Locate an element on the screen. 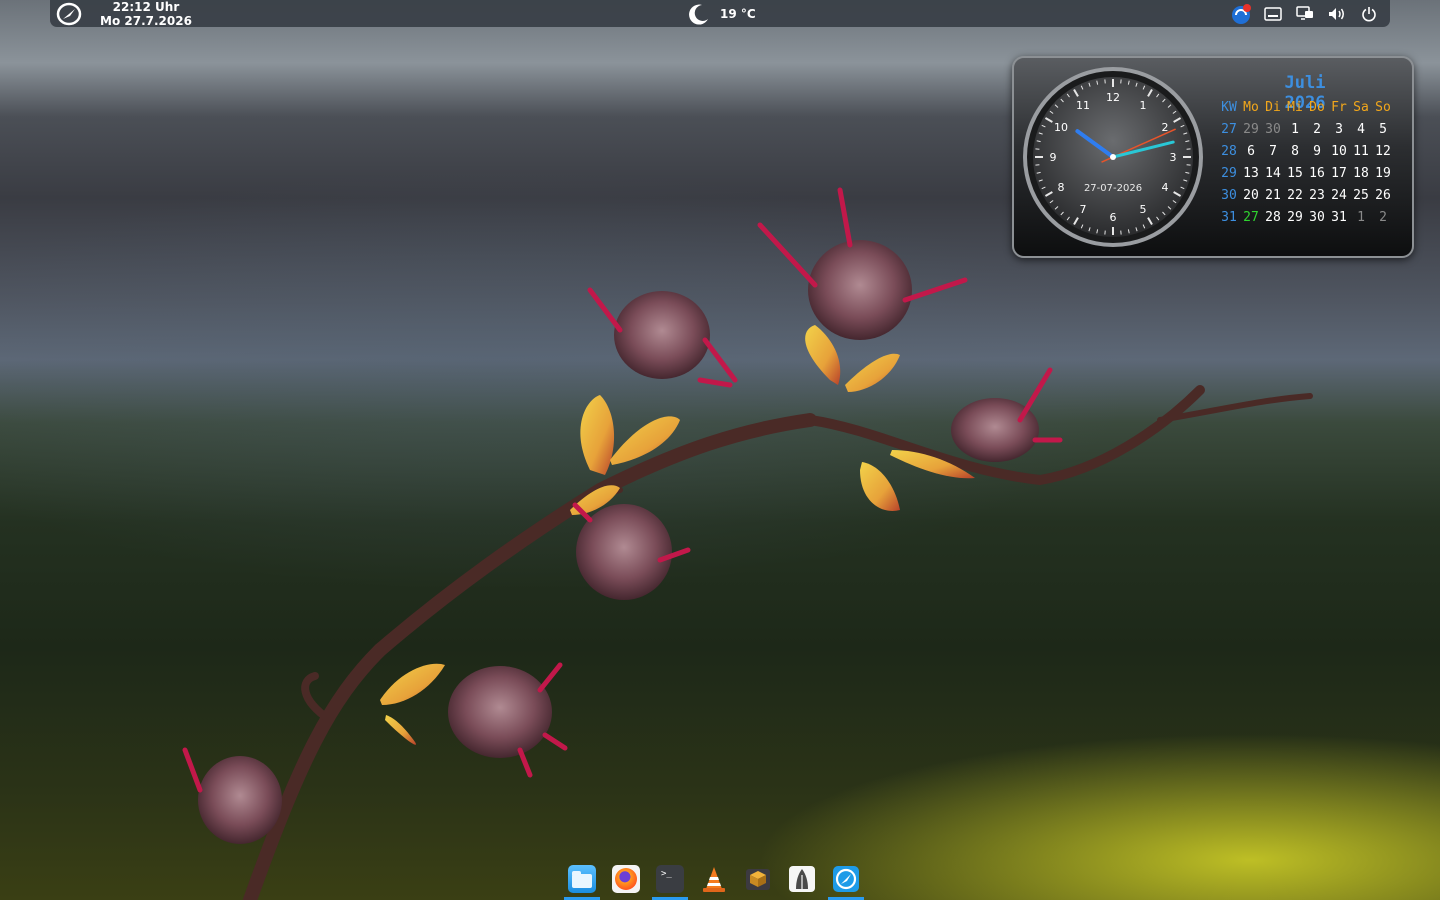  calendar-day: 10 is located at coordinates (1339, 151).